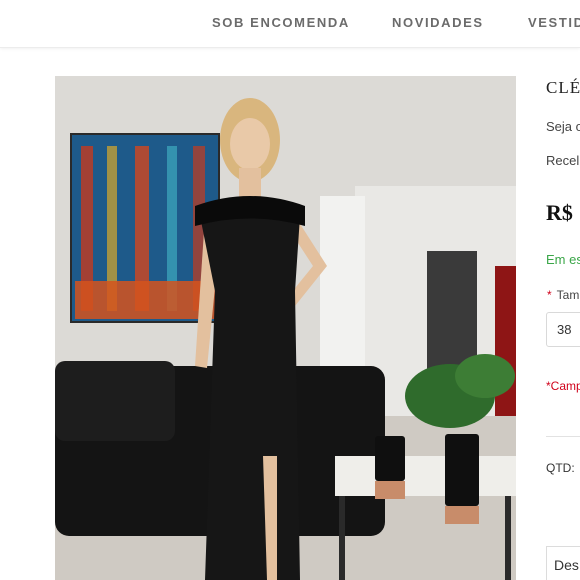 The width and height of the screenshot is (580, 580). What do you see at coordinates (549, 295) in the screenshot?
I see `required-asterisk: *` at bounding box center [549, 295].